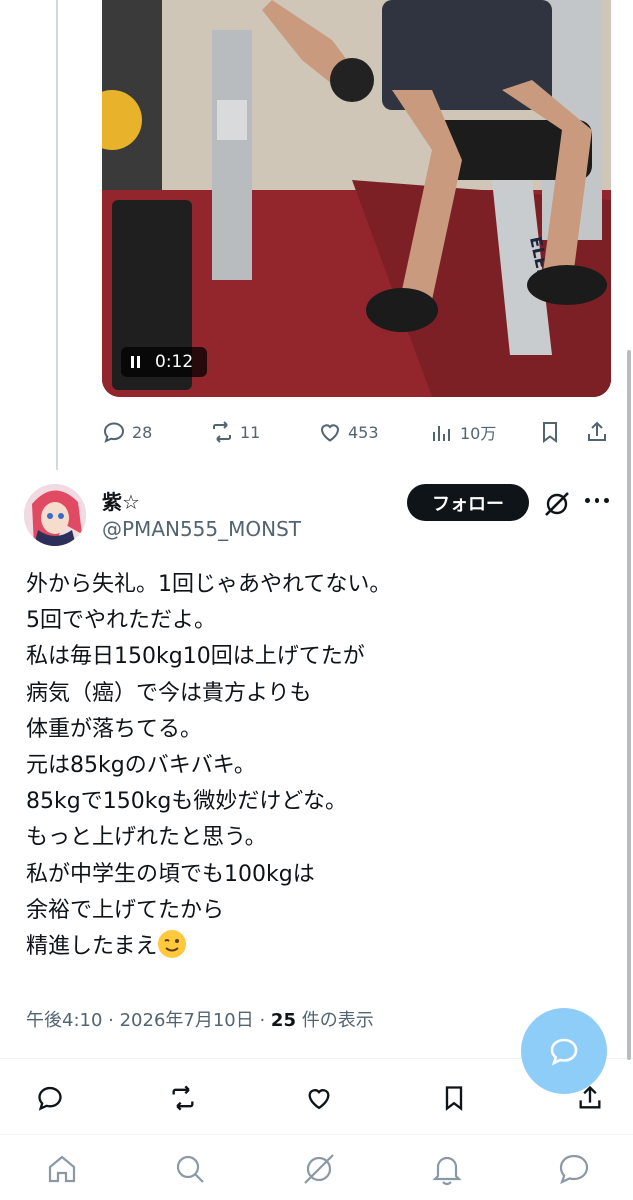 This screenshot has height=1200, width=633. What do you see at coordinates (174, 362) in the screenshot?
I see `video-timestamp: 0:12` at bounding box center [174, 362].